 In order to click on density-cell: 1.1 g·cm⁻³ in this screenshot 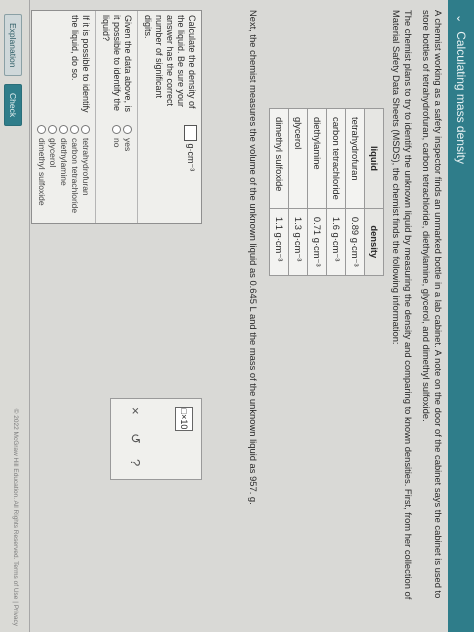, I will do `click(279, 242)`.